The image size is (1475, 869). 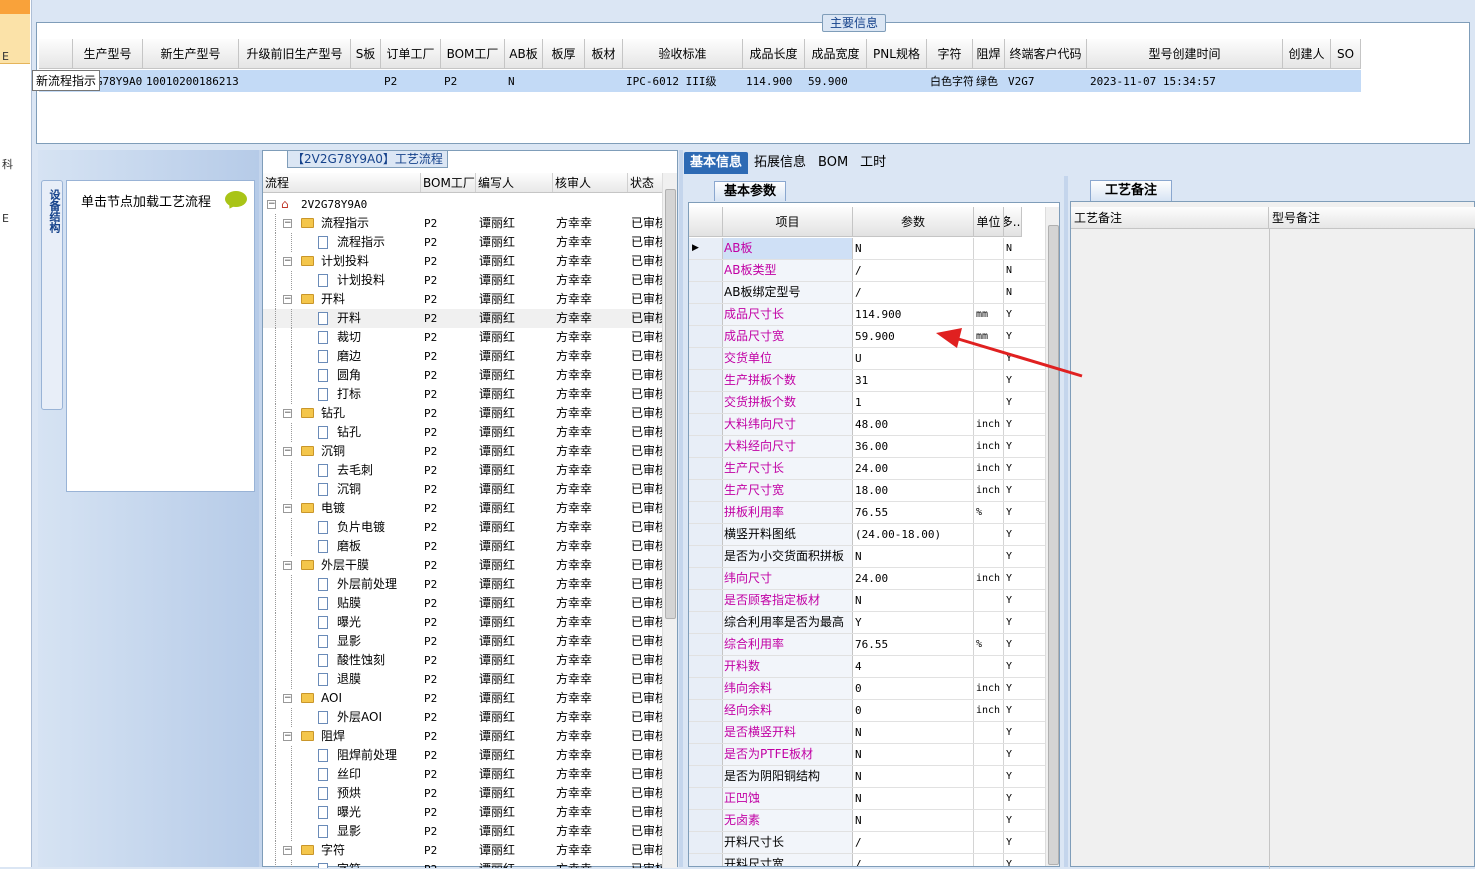 What do you see at coordinates (1307, 54) in the screenshot?
I see `main-col-header: 创建人` at bounding box center [1307, 54].